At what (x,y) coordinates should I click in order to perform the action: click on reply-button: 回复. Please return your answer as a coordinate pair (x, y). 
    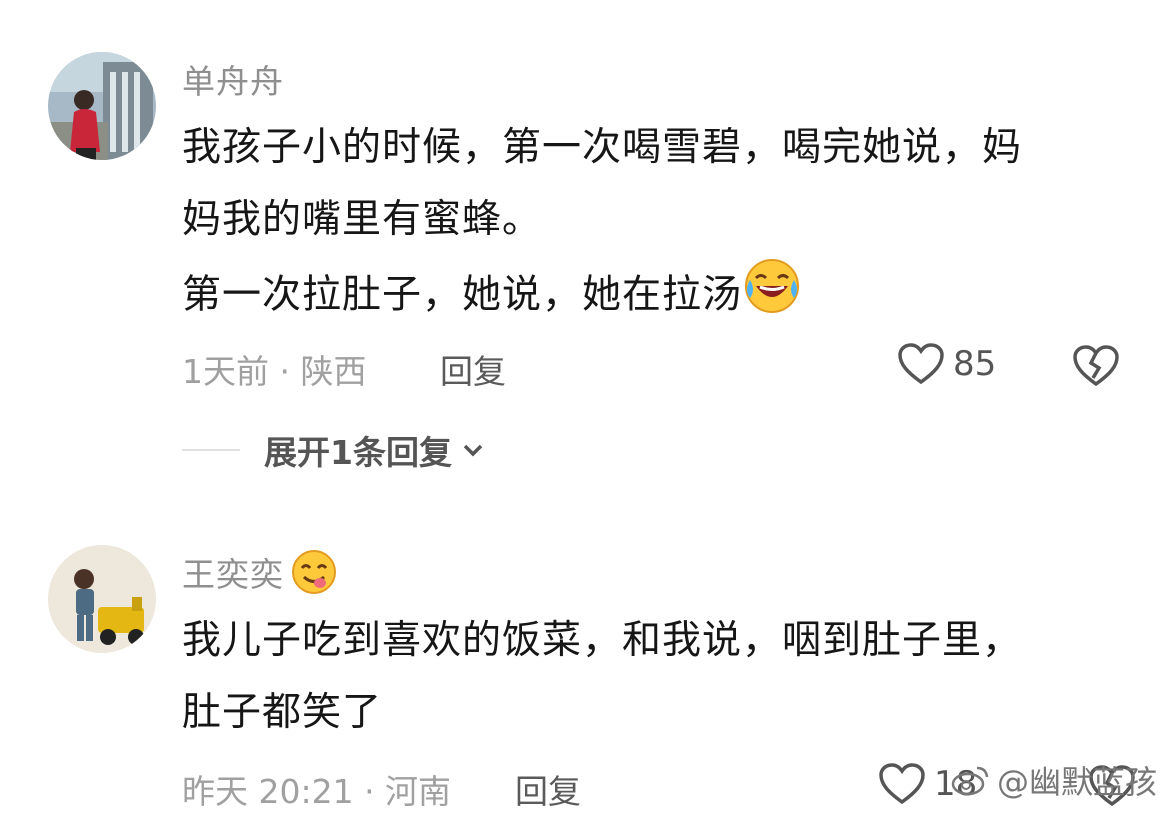
    Looking at the image, I should click on (548, 789).